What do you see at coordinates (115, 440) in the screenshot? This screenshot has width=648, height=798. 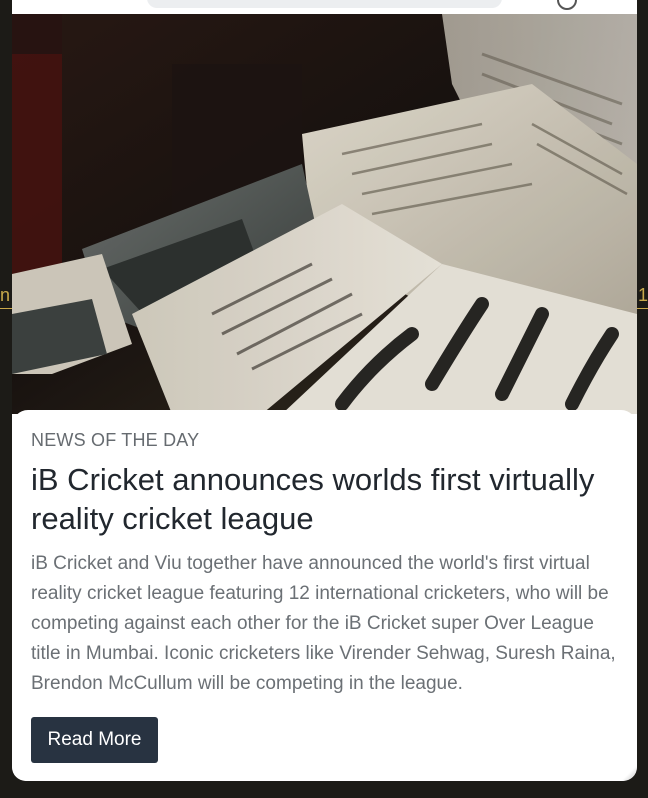 I see `article-kicker: NEWS OF THE DAY` at bounding box center [115, 440].